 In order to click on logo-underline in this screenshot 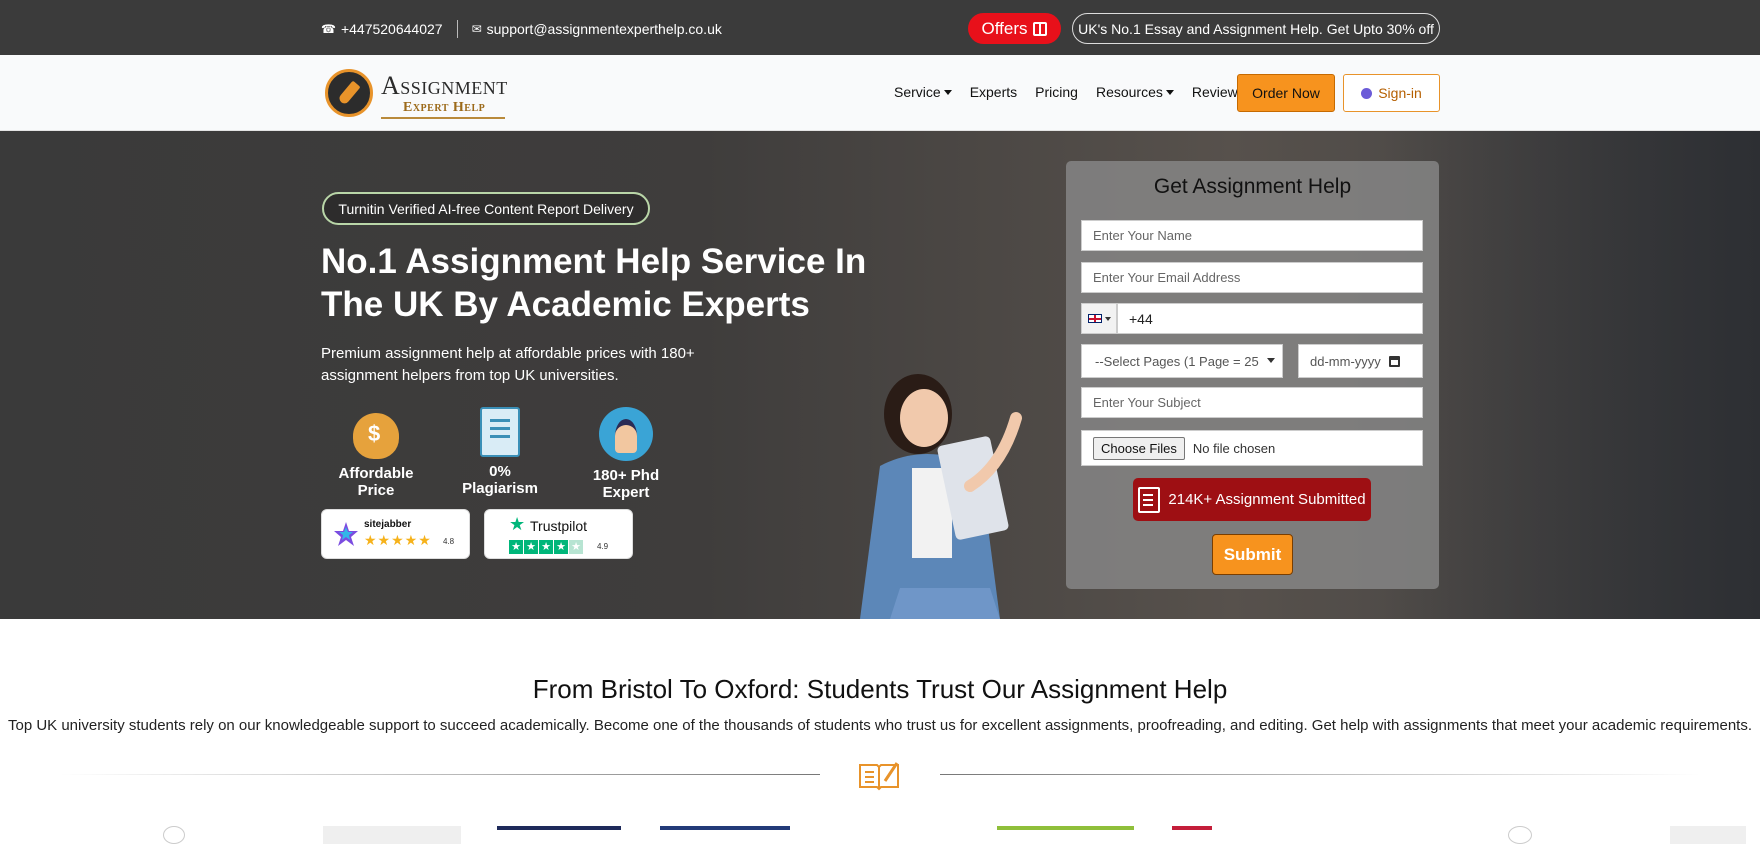, I will do `click(443, 118)`.